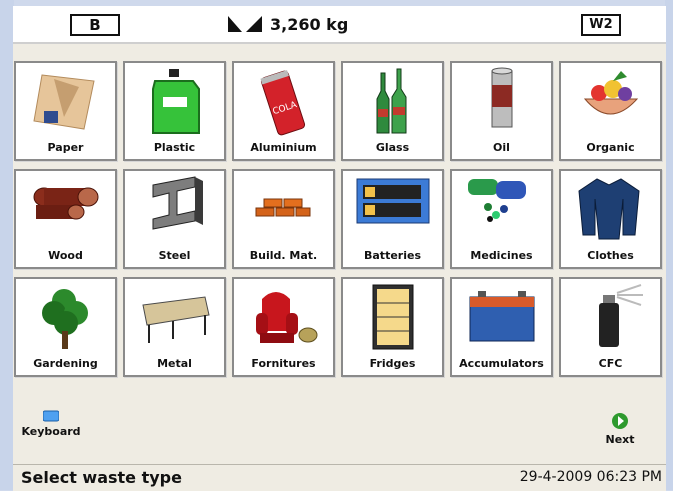 The width and height of the screenshot is (673, 491). Describe the element at coordinates (501, 363) in the screenshot. I see `tile-label: Accumulators` at that location.